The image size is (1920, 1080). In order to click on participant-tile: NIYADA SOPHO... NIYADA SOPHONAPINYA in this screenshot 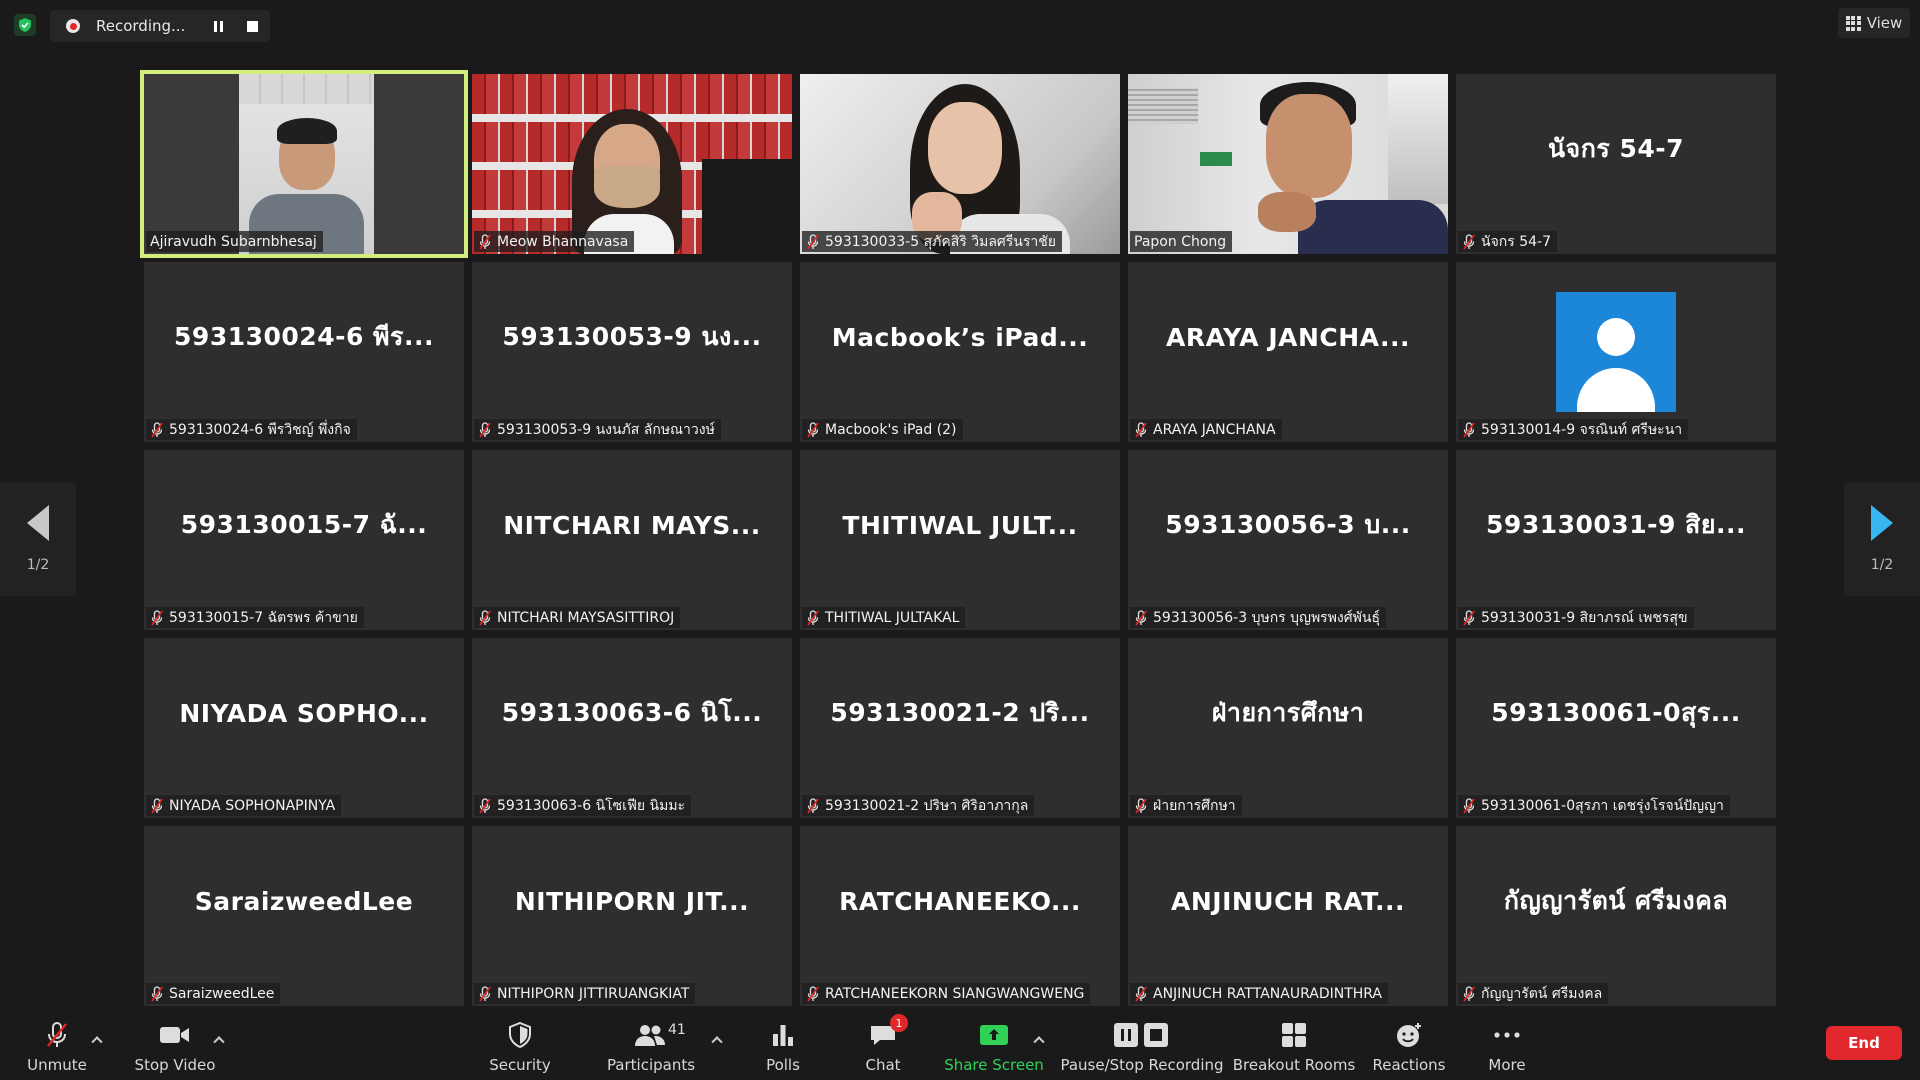, I will do `click(304, 728)`.